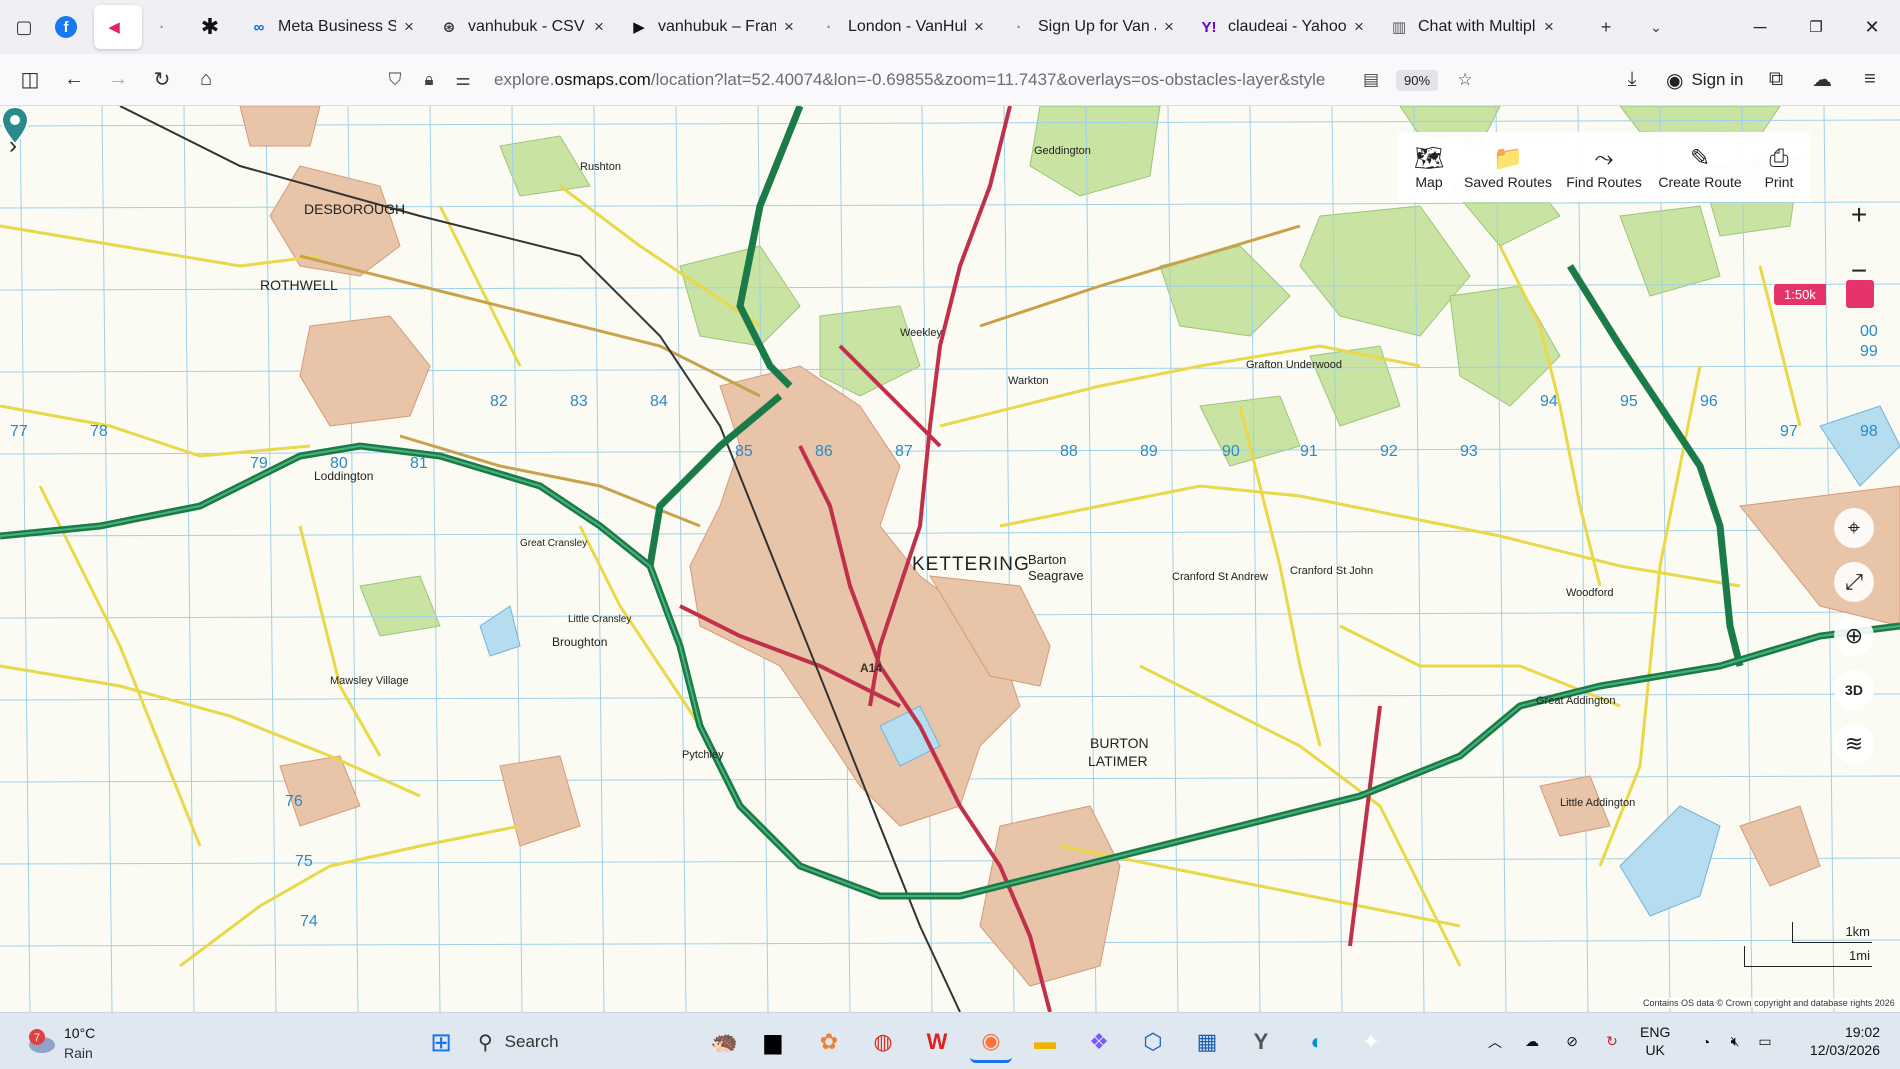  Describe the element at coordinates (1508, 158) in the screenshot. I see `folder-icon: 📁` at that location.